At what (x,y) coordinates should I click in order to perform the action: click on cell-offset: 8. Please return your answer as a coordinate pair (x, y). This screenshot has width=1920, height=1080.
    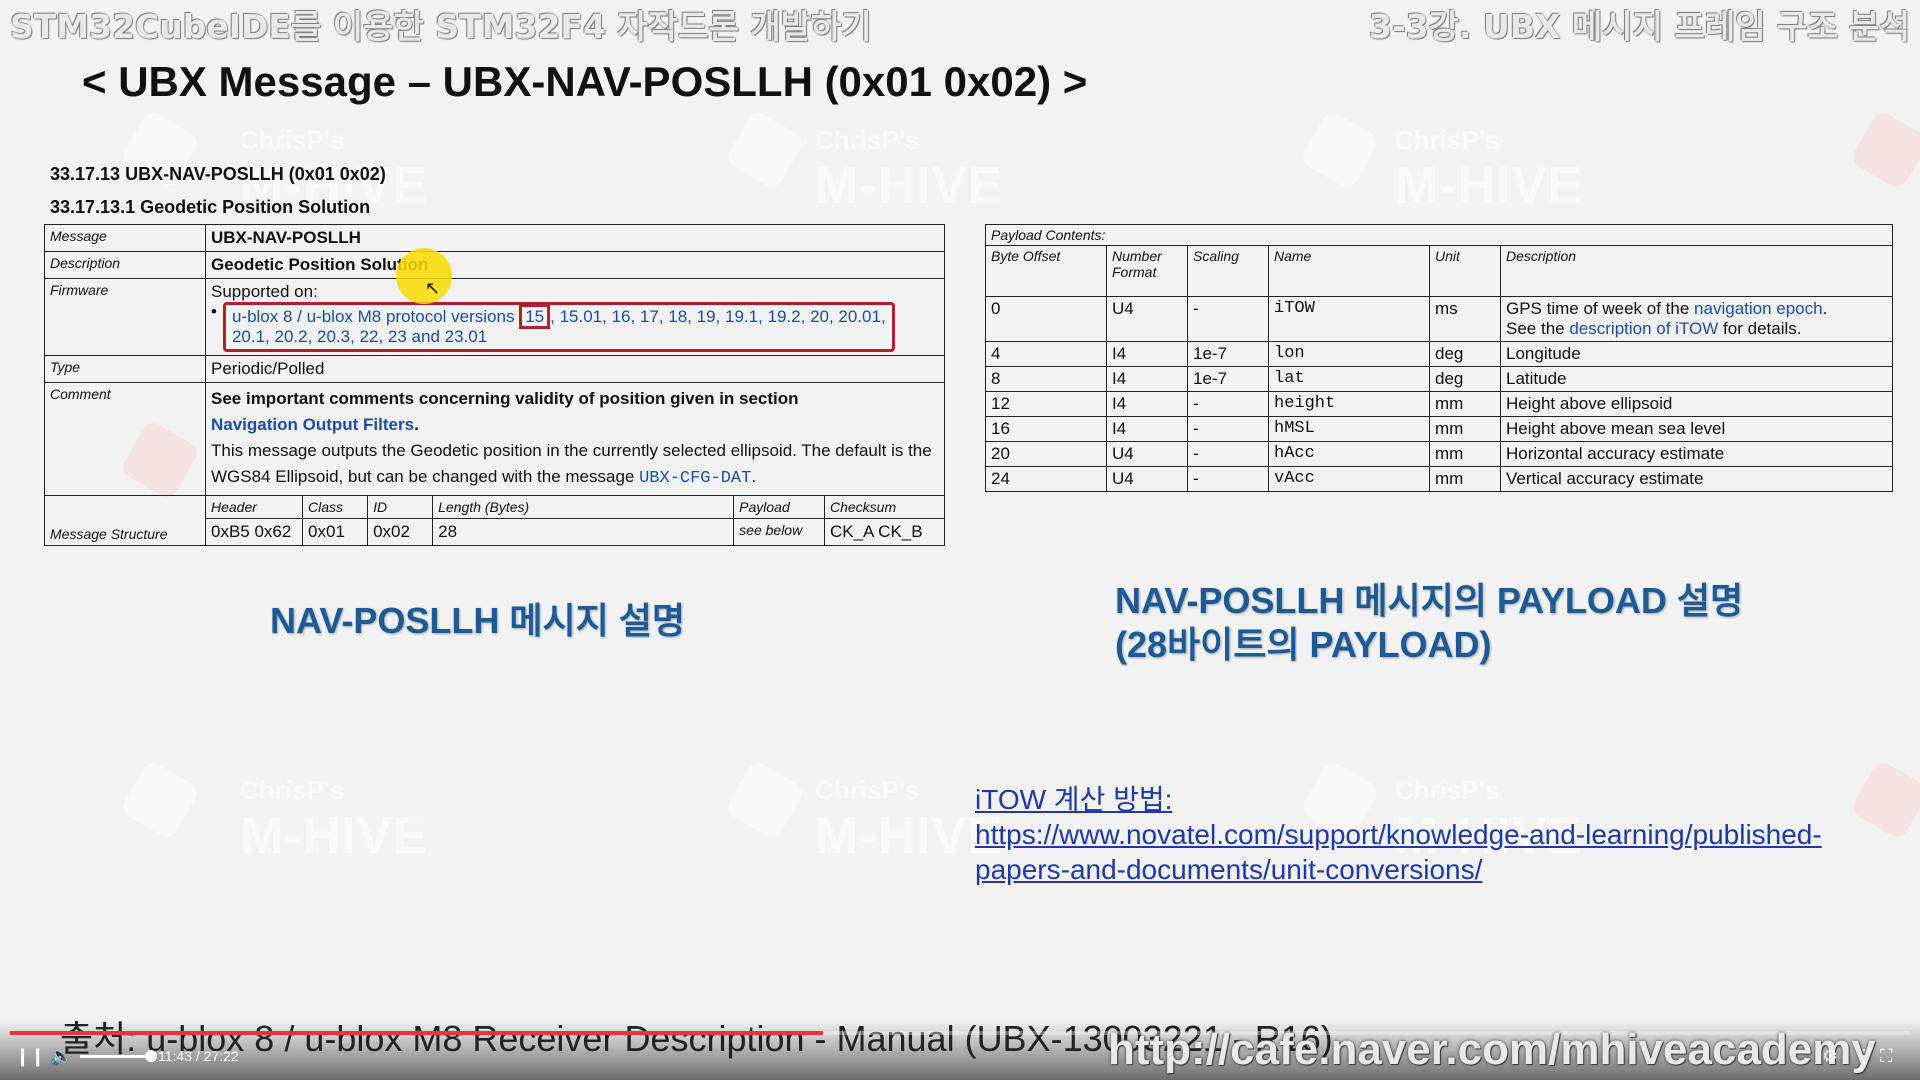
    Looking at the image, I should click on (1046, 379).